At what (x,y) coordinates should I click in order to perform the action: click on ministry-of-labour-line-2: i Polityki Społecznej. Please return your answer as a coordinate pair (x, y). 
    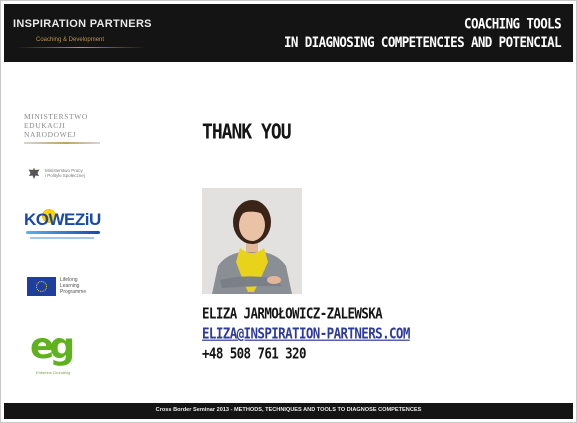
    Looking at the image, I should click on (65, 175).